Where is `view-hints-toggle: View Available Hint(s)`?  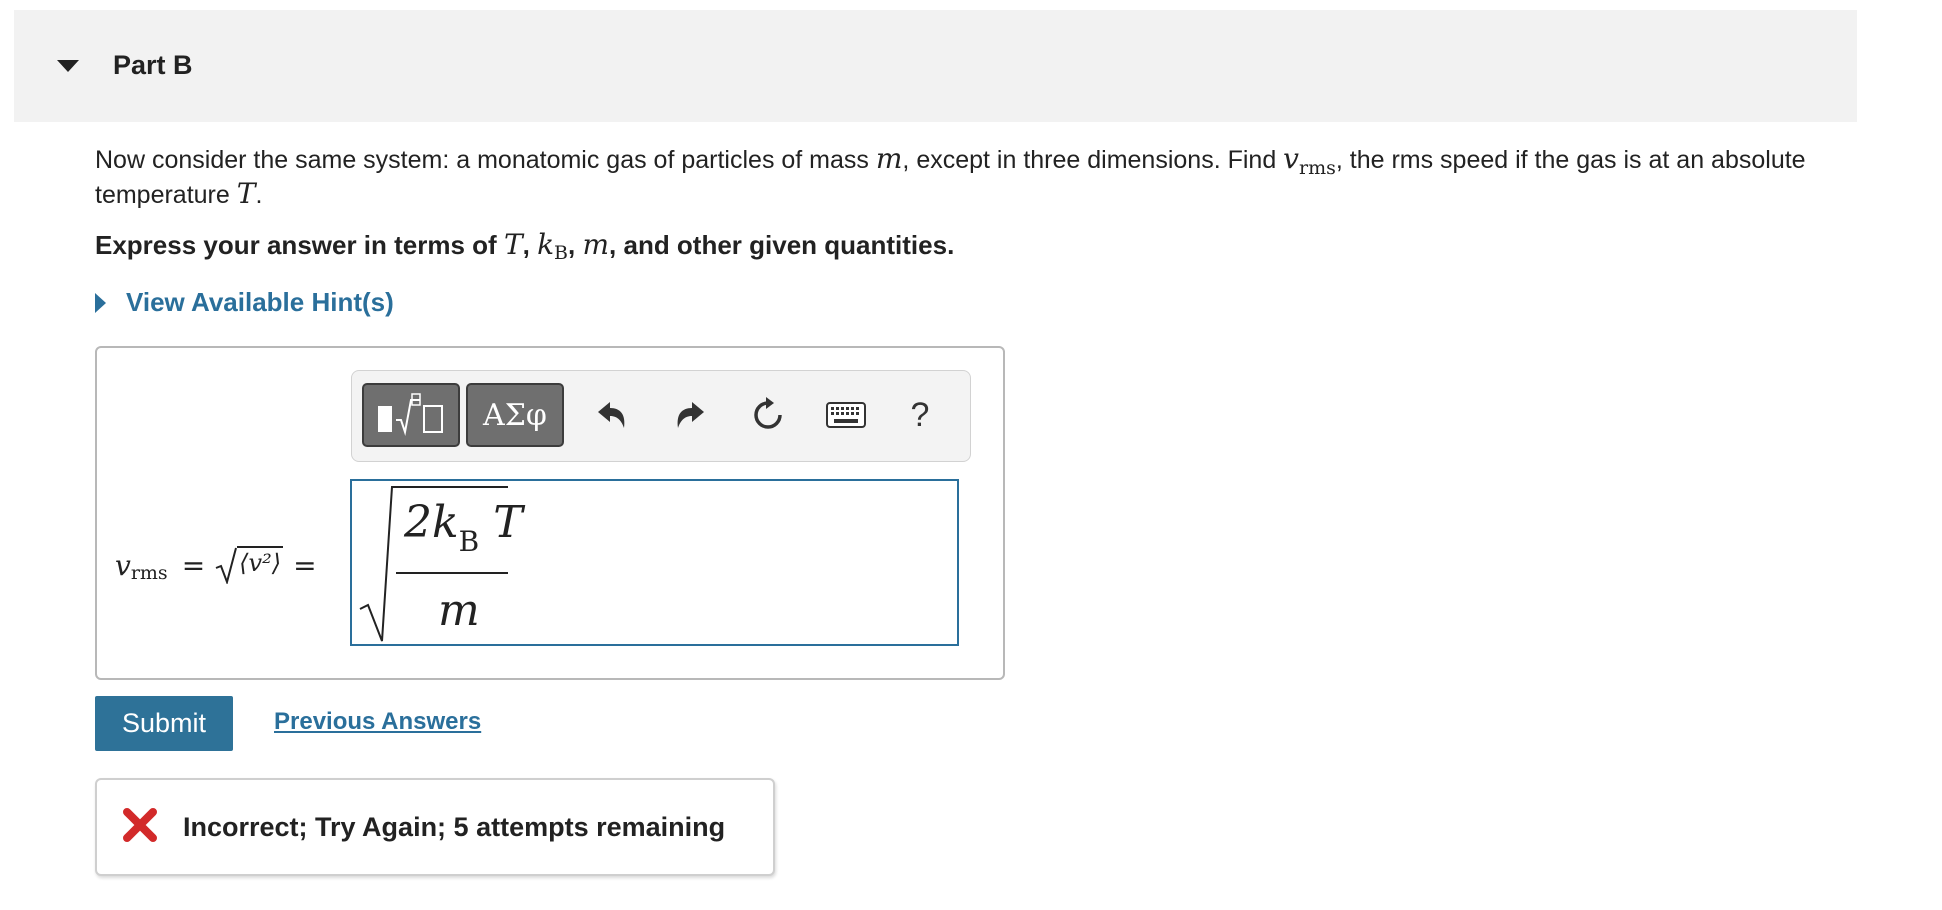
view-hints-toggle: View Available Hint(s) is located at coordinates (244, 302).